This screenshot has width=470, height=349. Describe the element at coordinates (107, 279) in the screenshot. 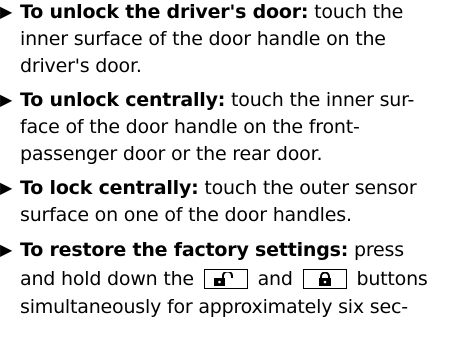

I see `instruction-text: and hold down the` at that location.